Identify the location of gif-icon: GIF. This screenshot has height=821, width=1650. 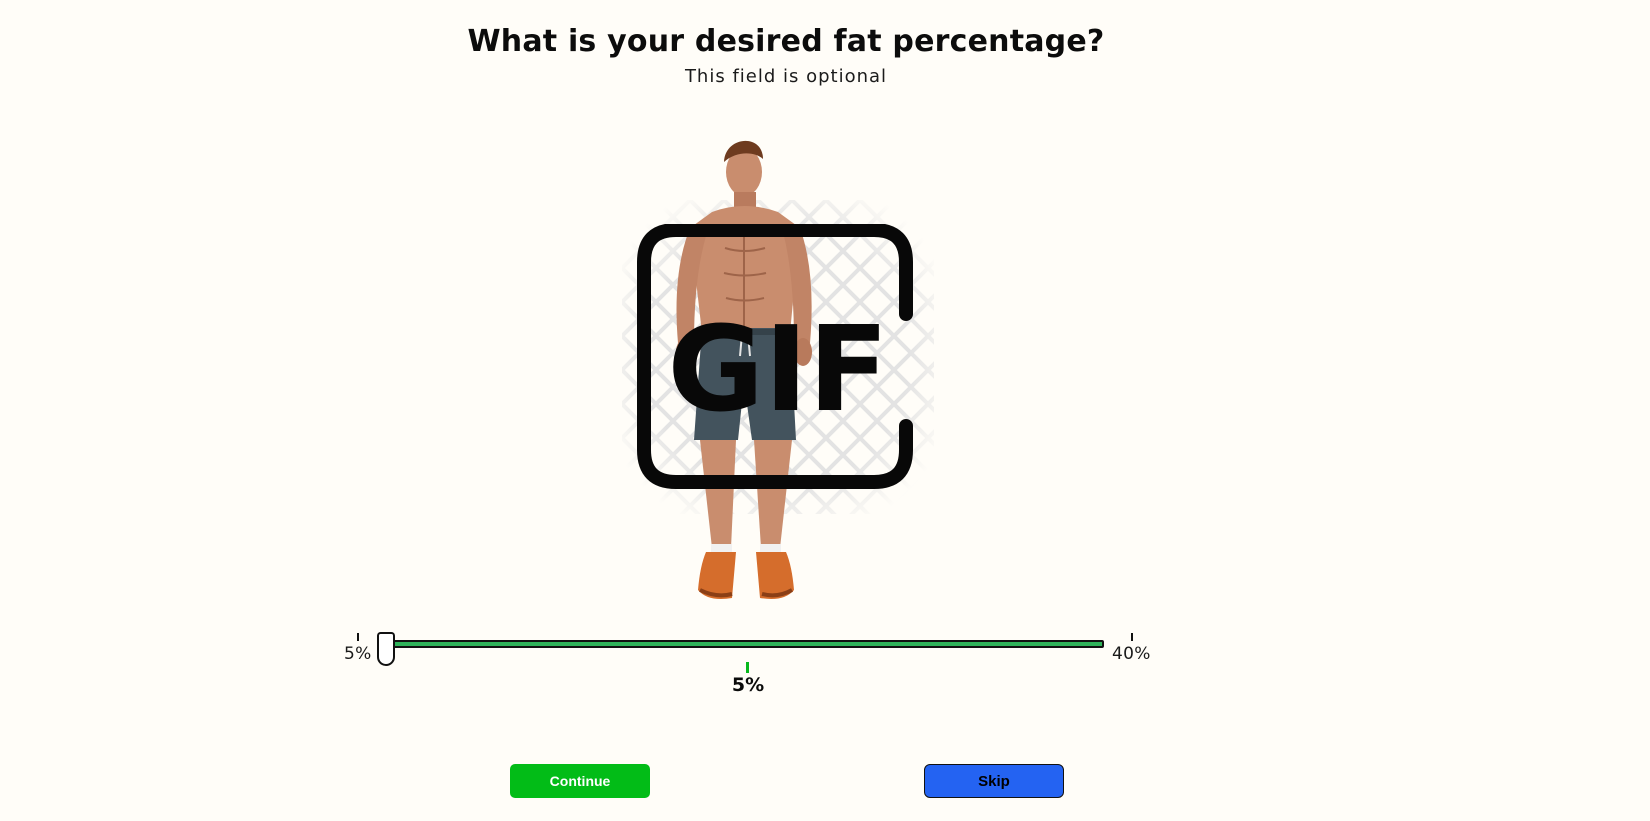
(775, 356).